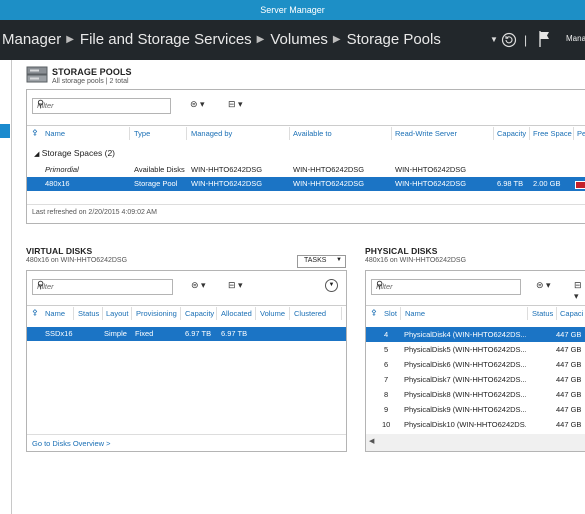  I want to click on column-header-volume: Volume, so click(272, 313).